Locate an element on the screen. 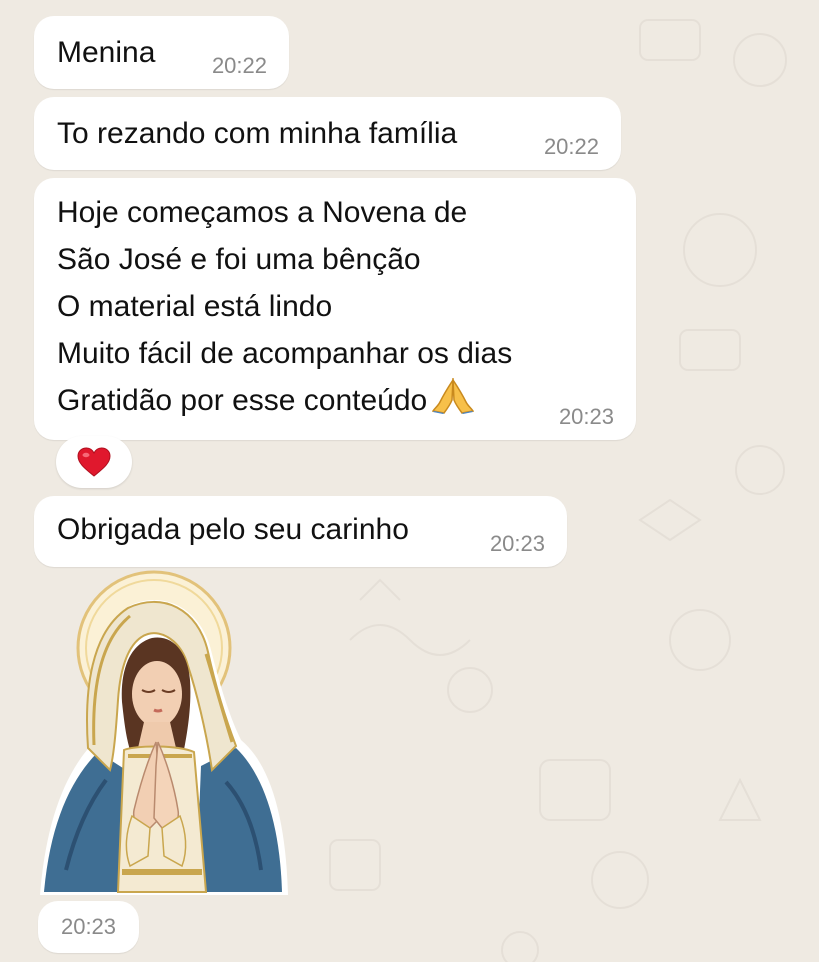  message-reaction is located at coordinates (94, 462).